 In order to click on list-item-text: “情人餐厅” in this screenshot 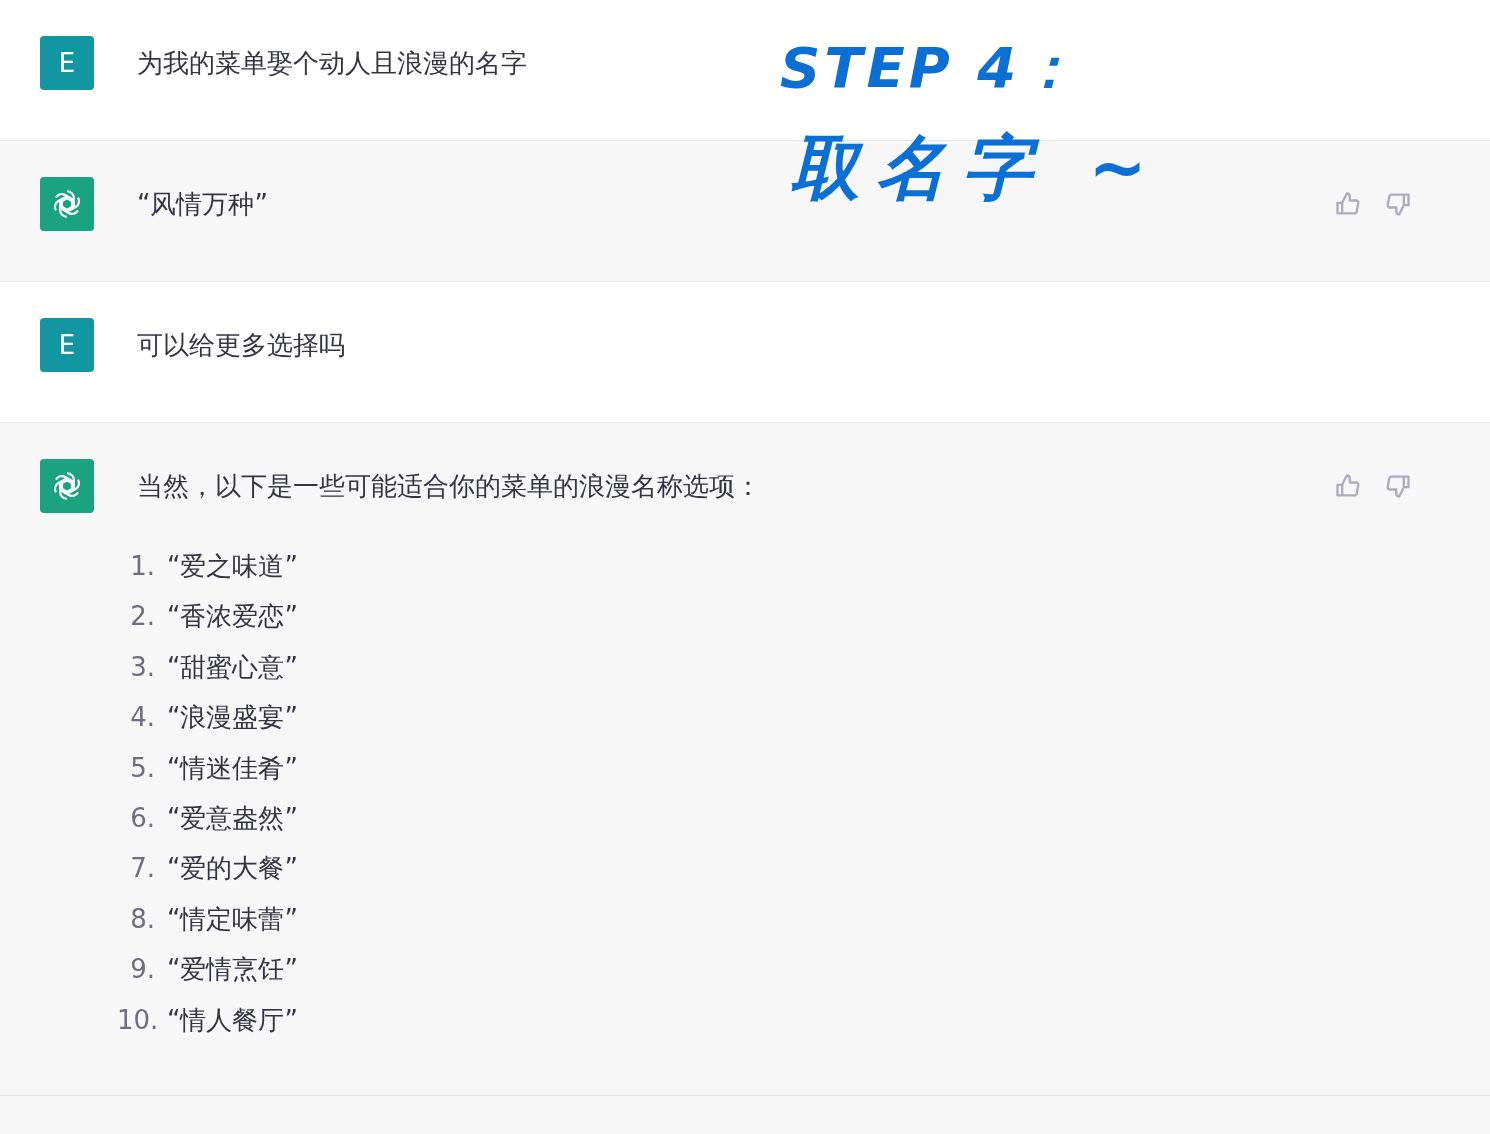, I will do `click(232, 1020)`.